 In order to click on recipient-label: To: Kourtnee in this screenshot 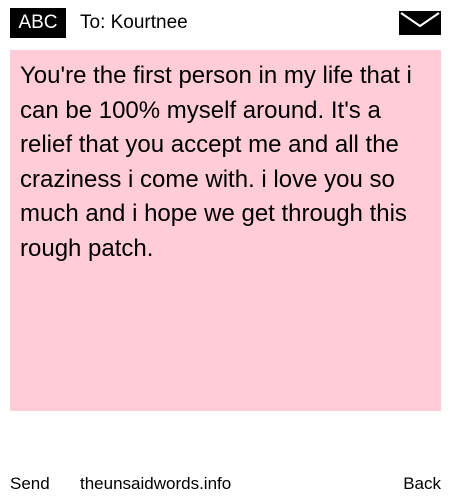, I will do `click(134, 22)`.